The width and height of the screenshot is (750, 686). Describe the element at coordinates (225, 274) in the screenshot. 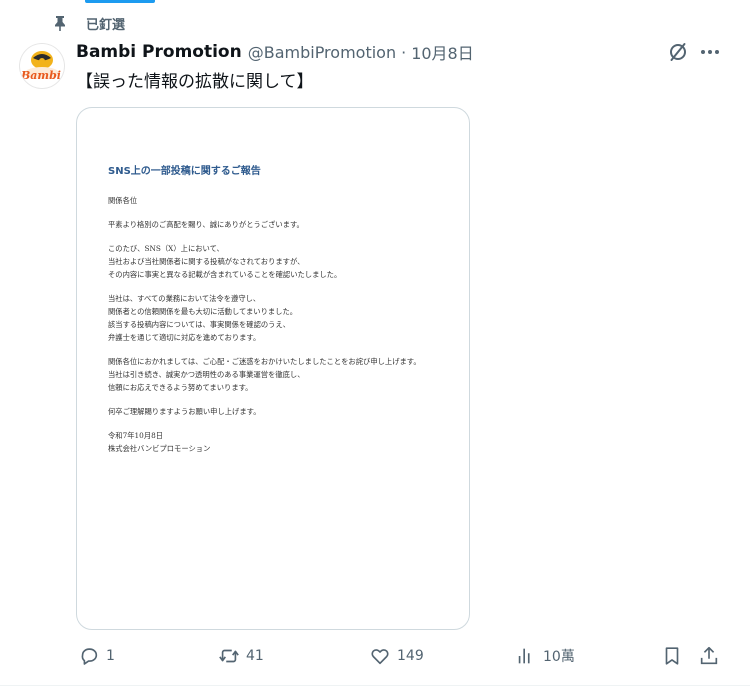

I see `document-line: その内容に事実と異なる記載が含まれていることを確認いたしました。` at that location.